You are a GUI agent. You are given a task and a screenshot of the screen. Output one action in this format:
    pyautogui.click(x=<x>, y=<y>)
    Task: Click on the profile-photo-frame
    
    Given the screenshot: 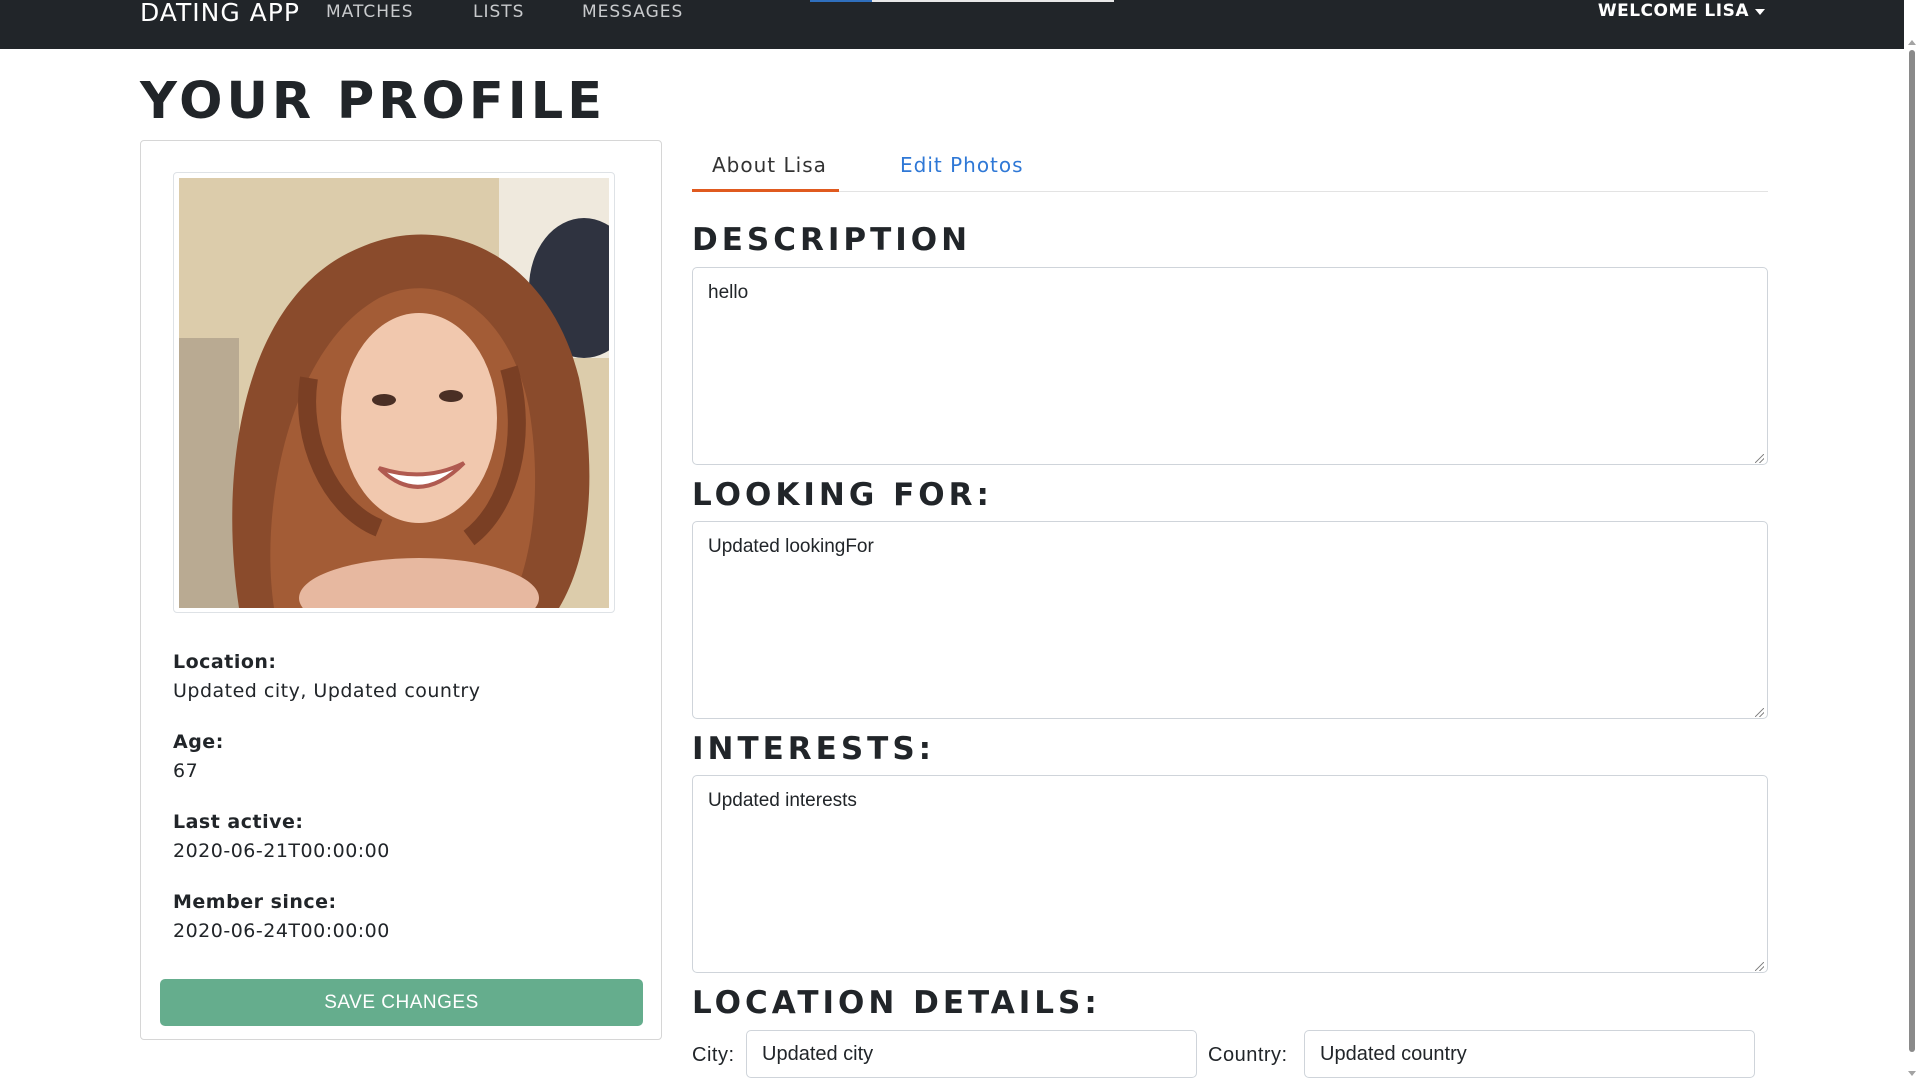 What is the action you would take?
    pyautogui.click(x=394, y=392)
    